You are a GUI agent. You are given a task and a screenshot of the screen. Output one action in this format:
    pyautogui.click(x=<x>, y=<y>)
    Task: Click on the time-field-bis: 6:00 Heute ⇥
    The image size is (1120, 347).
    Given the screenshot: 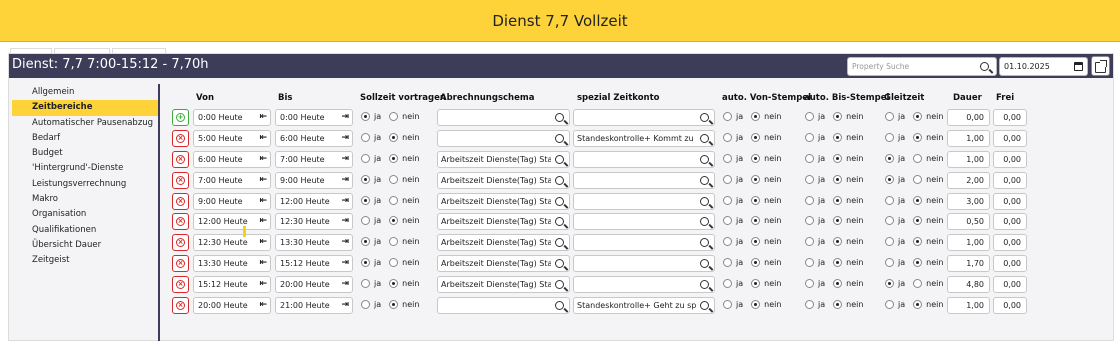 What is the action you would take?
    pyautogui.click(x=314, y=138)
    